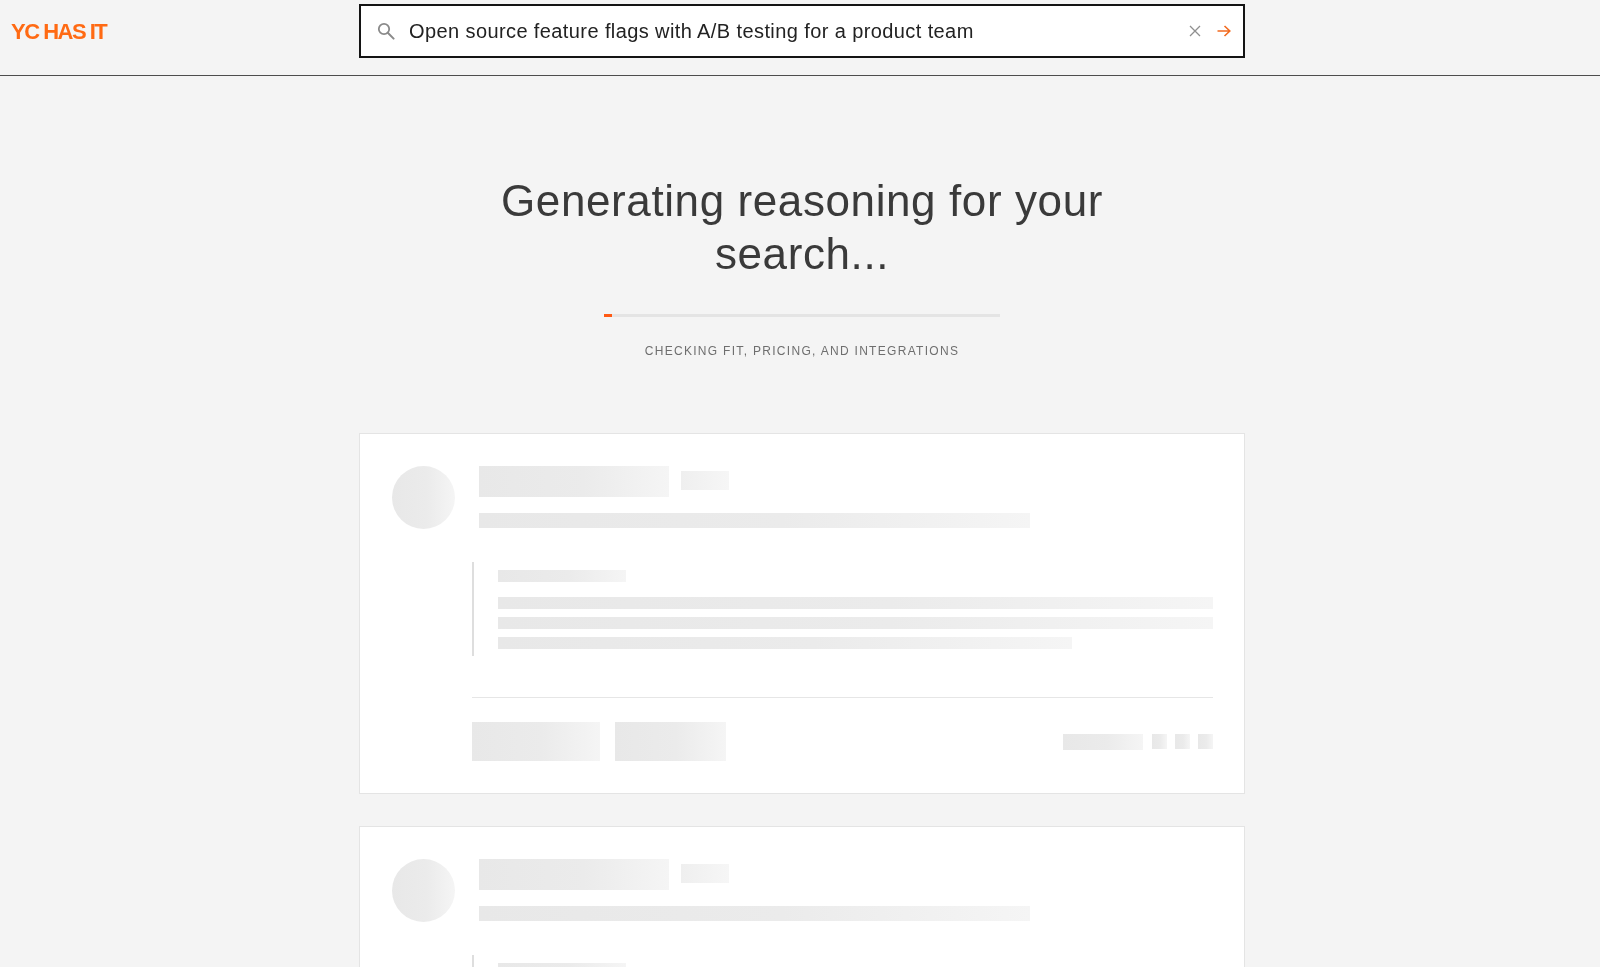 This screenshot has width=1600, height=967. I want to click on status-caption: CHECKING FIT, PRICING, AND INTEGRATIONS, so click(802, 351).